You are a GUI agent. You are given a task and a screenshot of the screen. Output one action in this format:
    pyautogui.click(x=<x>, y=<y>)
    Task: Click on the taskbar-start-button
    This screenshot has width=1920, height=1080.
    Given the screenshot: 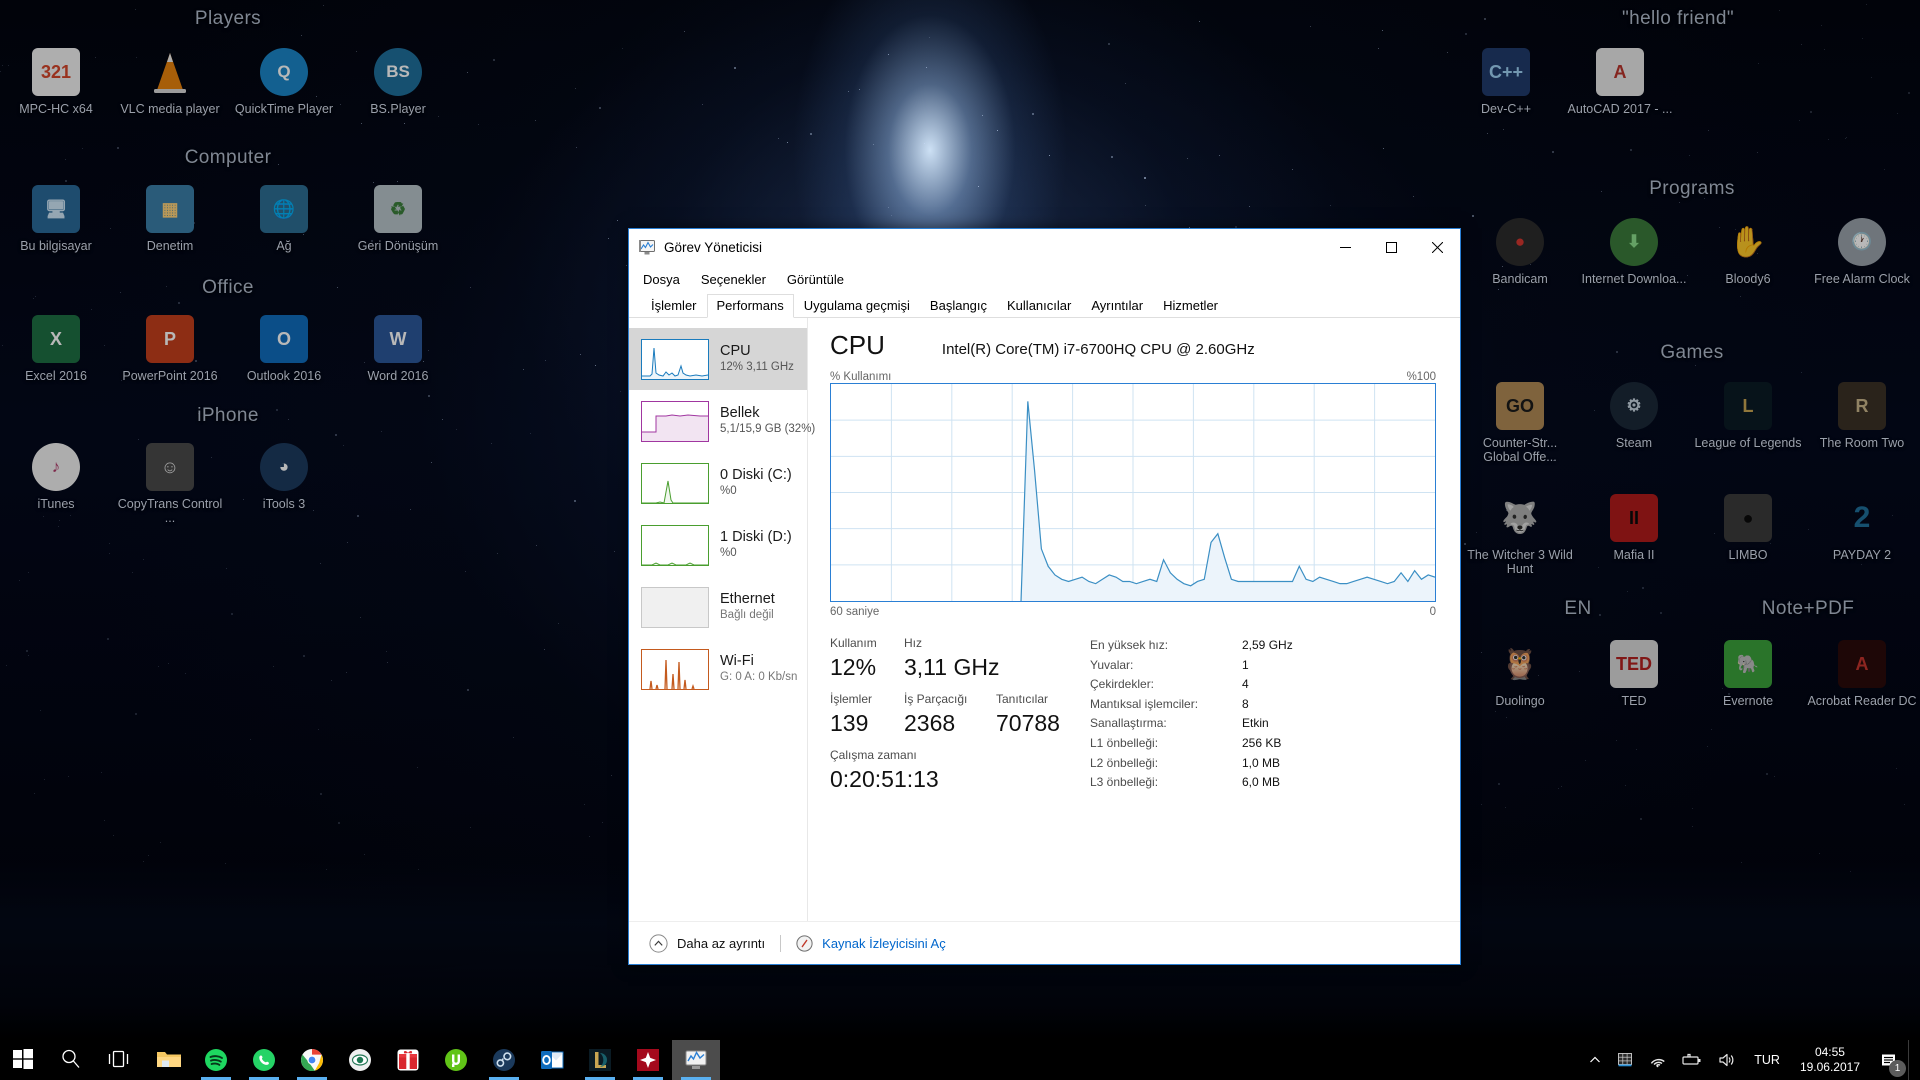 What is the action you would take?
    pyautogui.click(x=24, y=1060)
    